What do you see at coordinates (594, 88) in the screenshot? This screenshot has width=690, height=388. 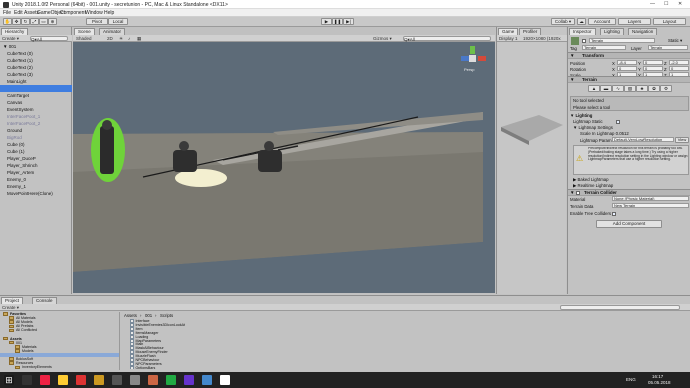 I see `raise-tool-button: ▲` at bounding box center [594, 88].